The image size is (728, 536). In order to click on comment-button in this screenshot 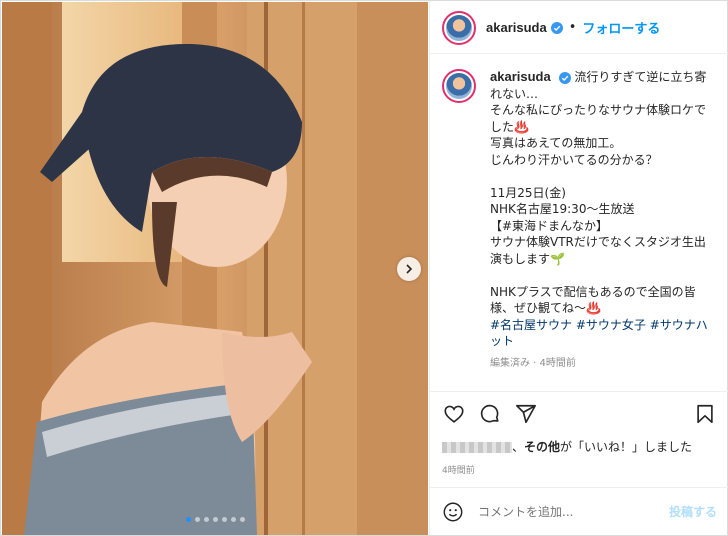, I will do `click(490, 414)`.